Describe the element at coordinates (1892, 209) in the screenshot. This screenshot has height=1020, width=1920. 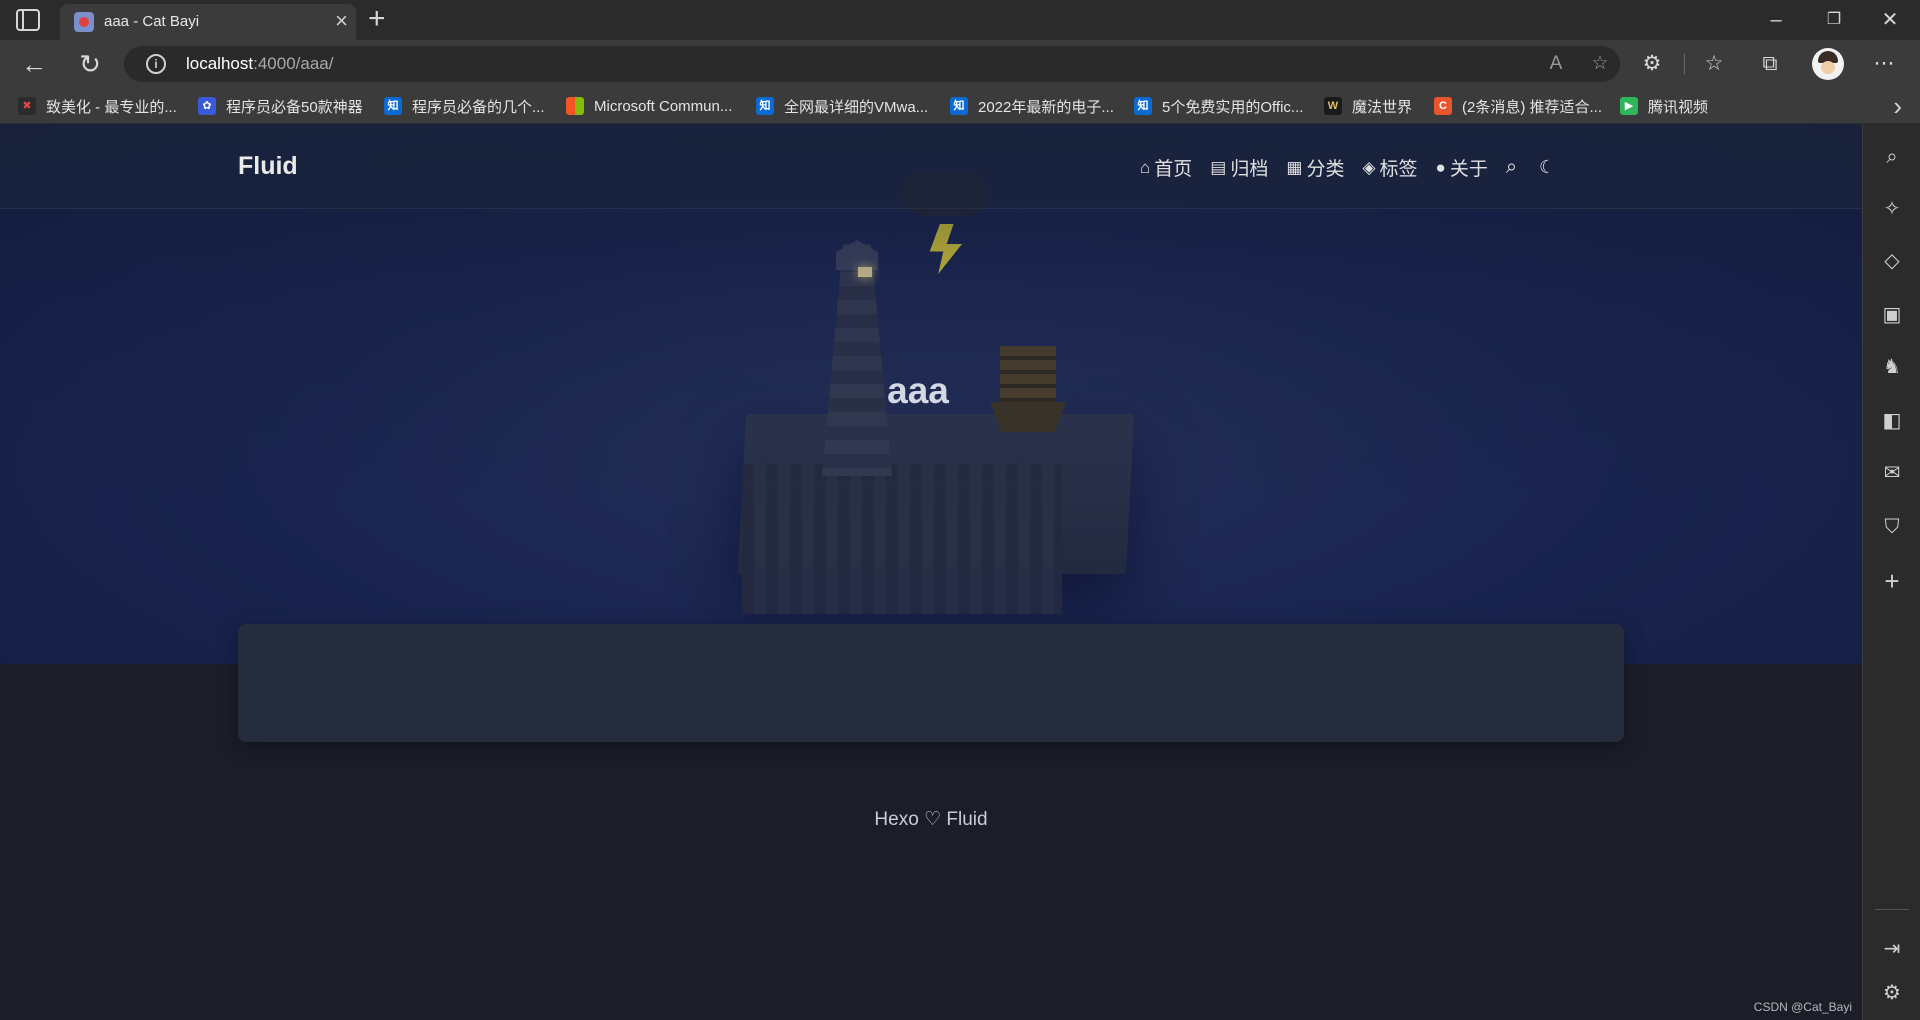
I see `copilot-icon: ✧` at that location.